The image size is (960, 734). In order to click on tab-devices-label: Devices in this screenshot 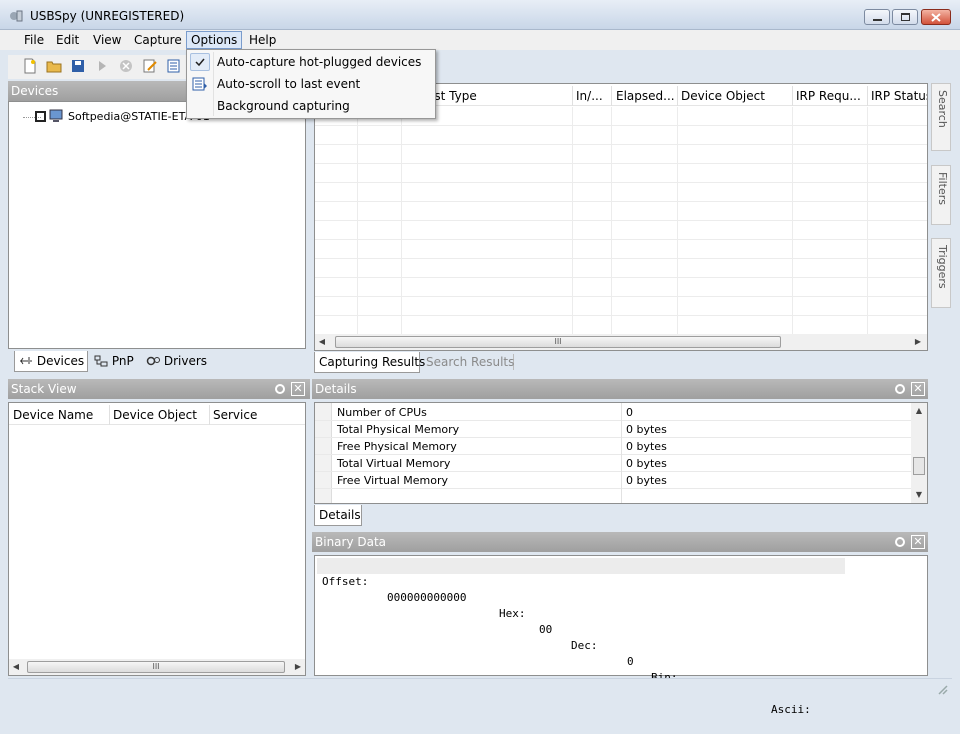, I will do `click(60, 361)`.